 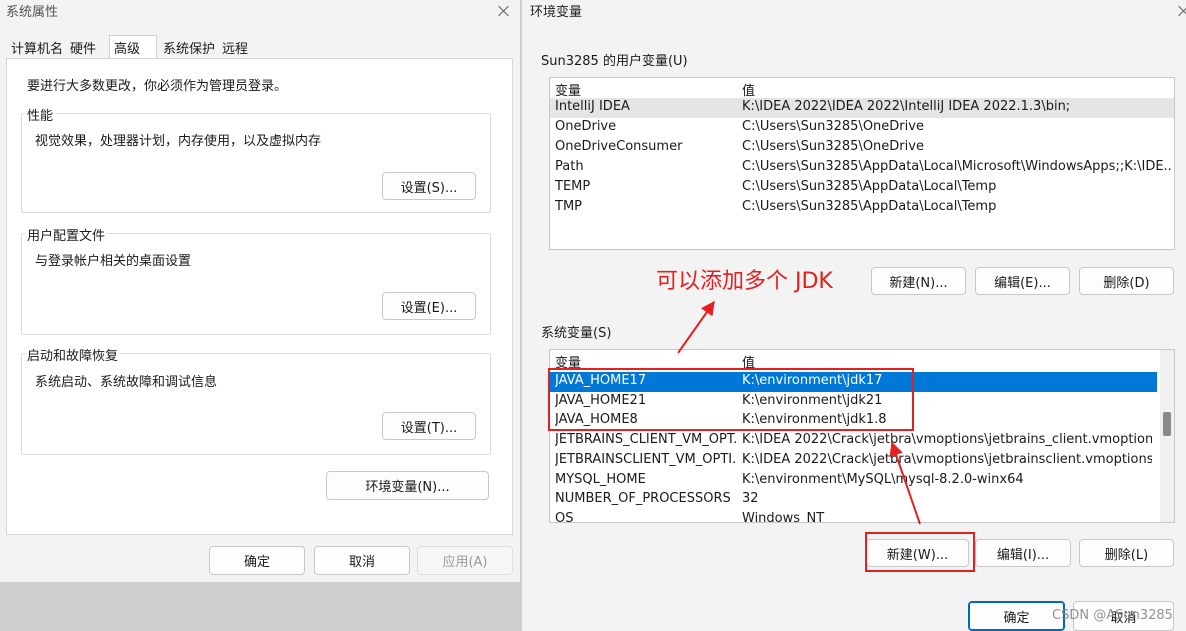 What do you see at coordinates (37, 47) in the screenshot?
I see `tab-computer-name: 计算机名` at bounding box center [37, 47].